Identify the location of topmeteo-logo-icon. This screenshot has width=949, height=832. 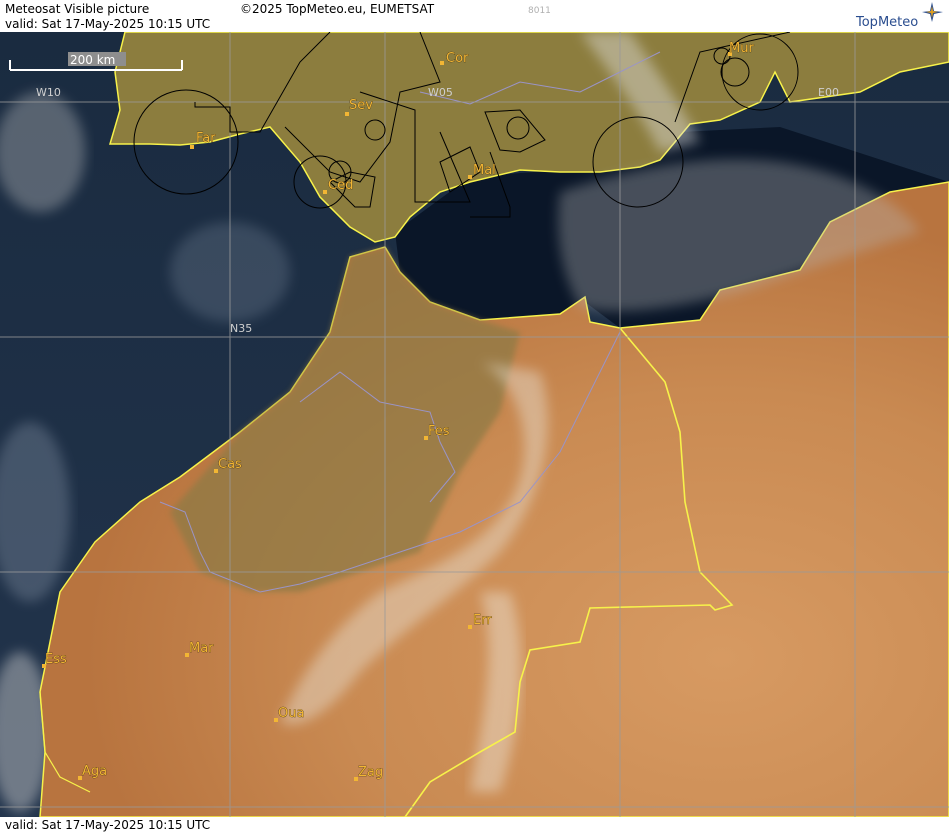
(932, 12).